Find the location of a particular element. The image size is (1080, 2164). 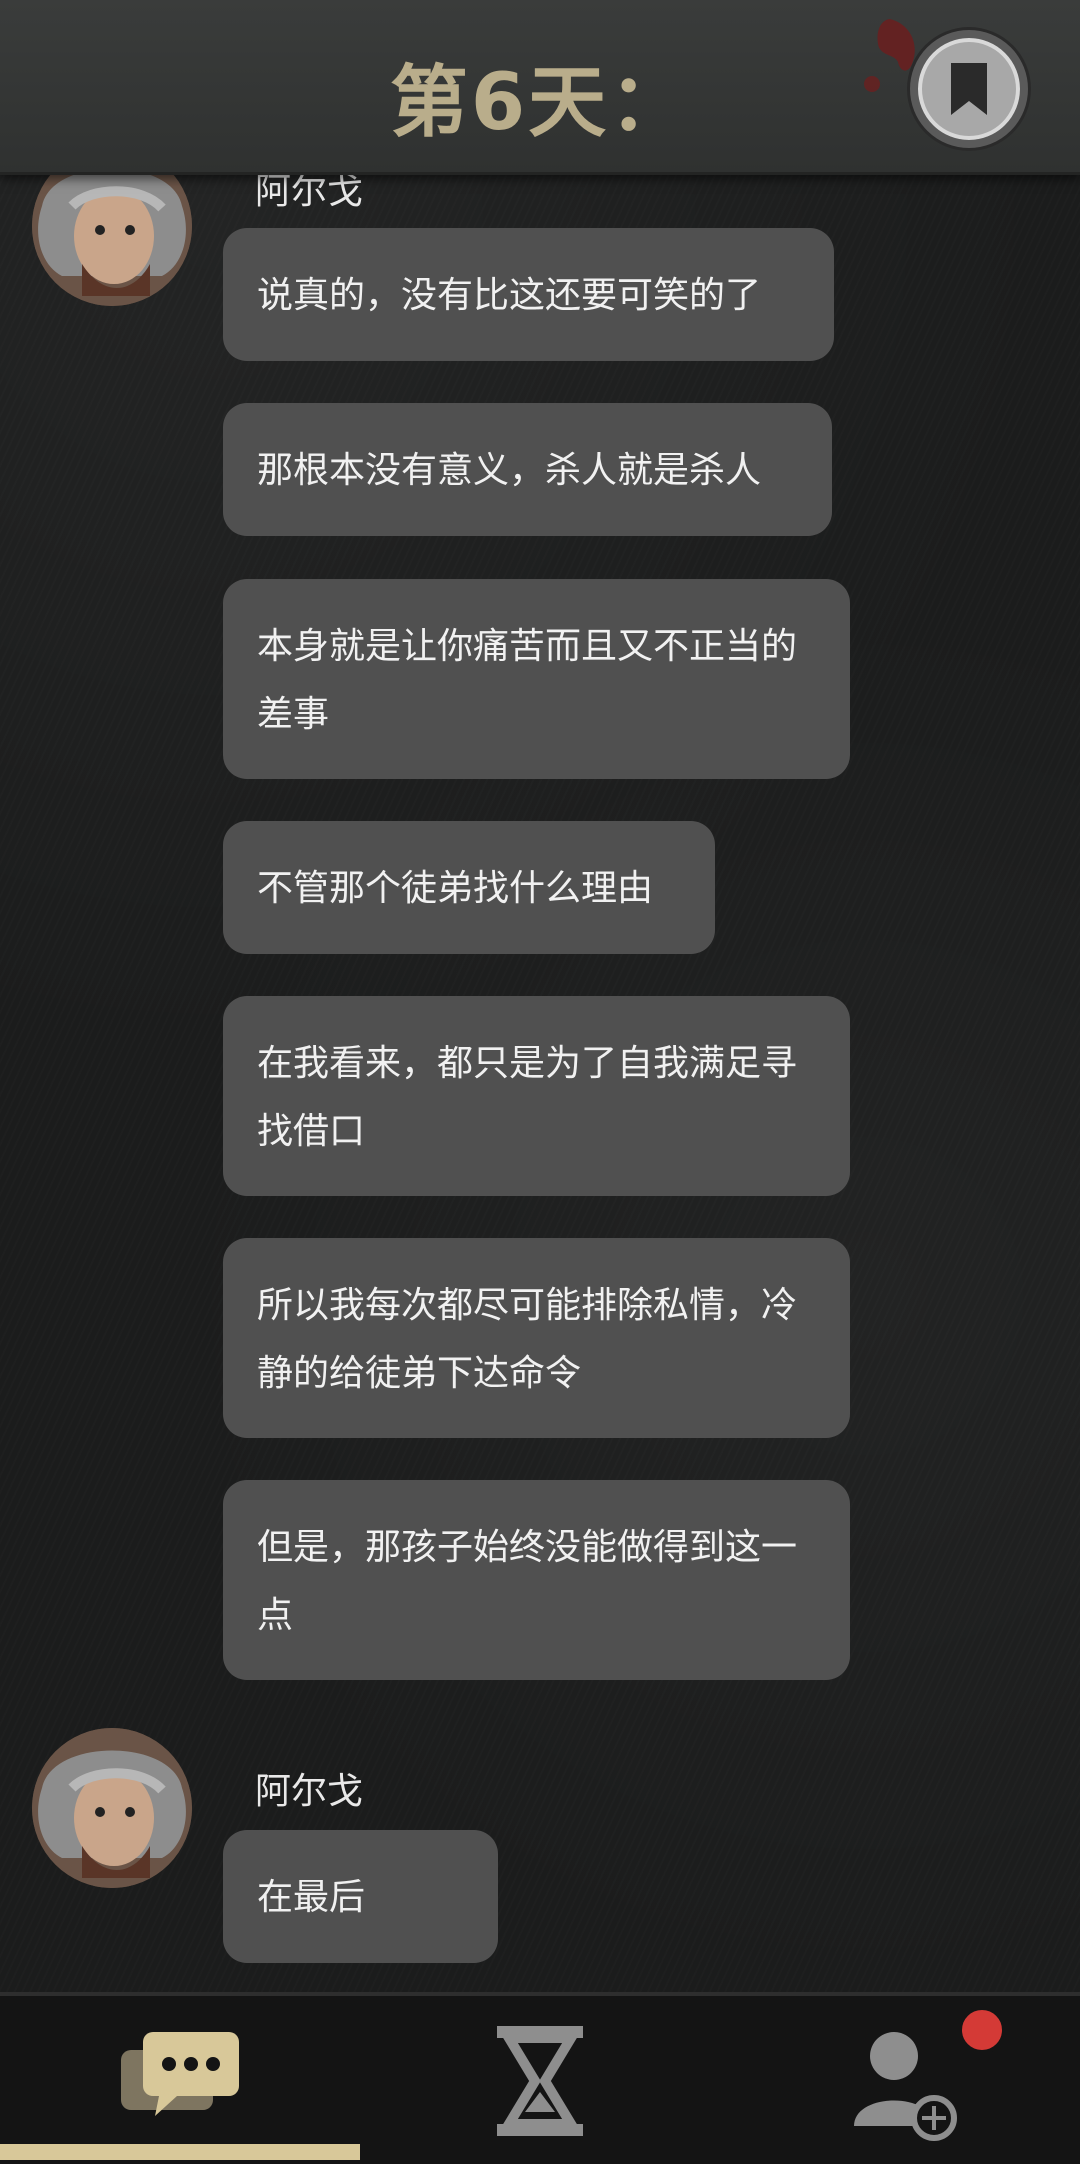

message-bubble: 不管那个徒弟找什么理由 is located at coordinates (469, 887).